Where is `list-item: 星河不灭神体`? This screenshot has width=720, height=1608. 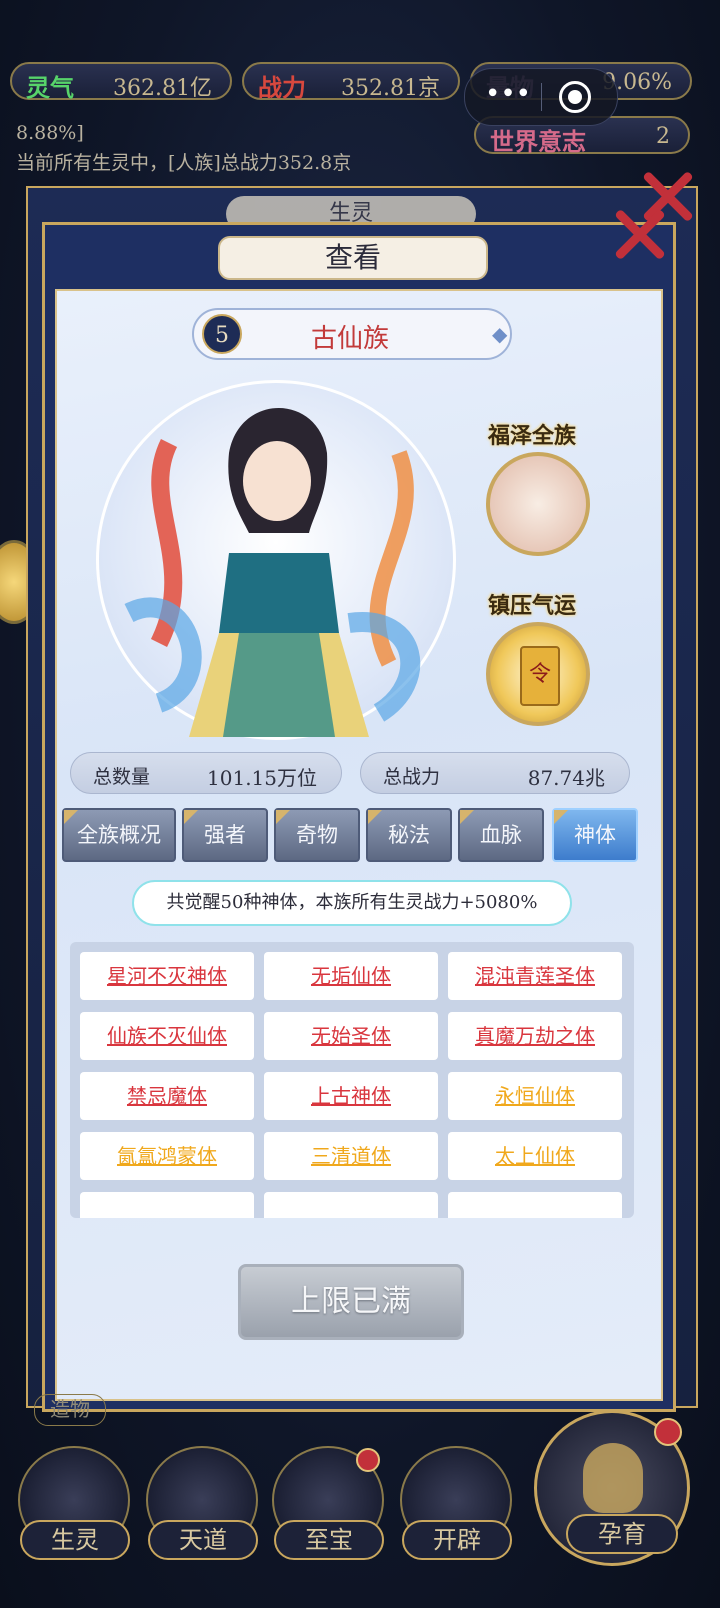 list-item: 星河不灭神体 is located at coordinates (167, 976).